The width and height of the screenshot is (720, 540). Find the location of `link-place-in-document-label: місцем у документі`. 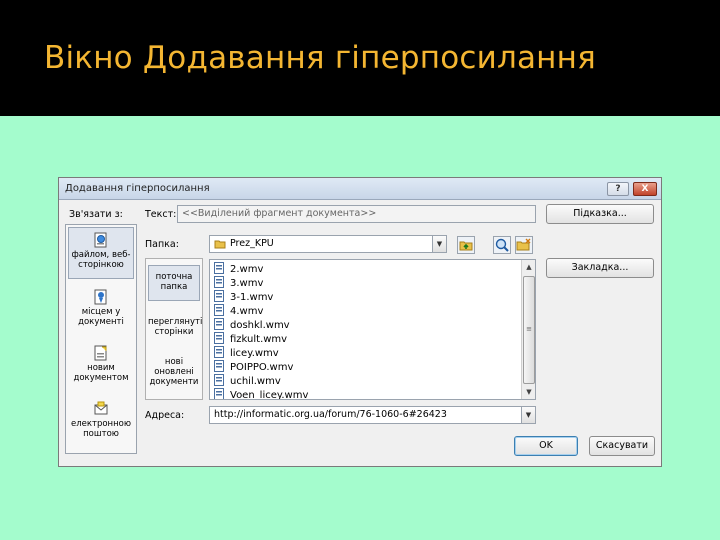

link-place-in-document-label: місцем у документі is located at coordinates (101, 317).